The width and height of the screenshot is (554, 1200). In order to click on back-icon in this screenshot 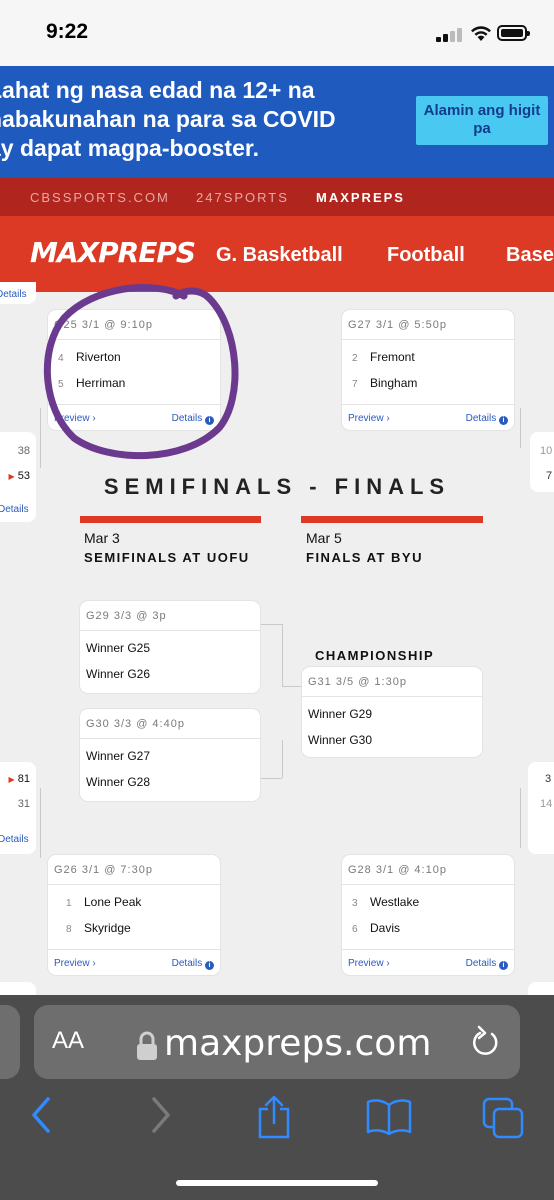, I will do `click(42, 1115)`.